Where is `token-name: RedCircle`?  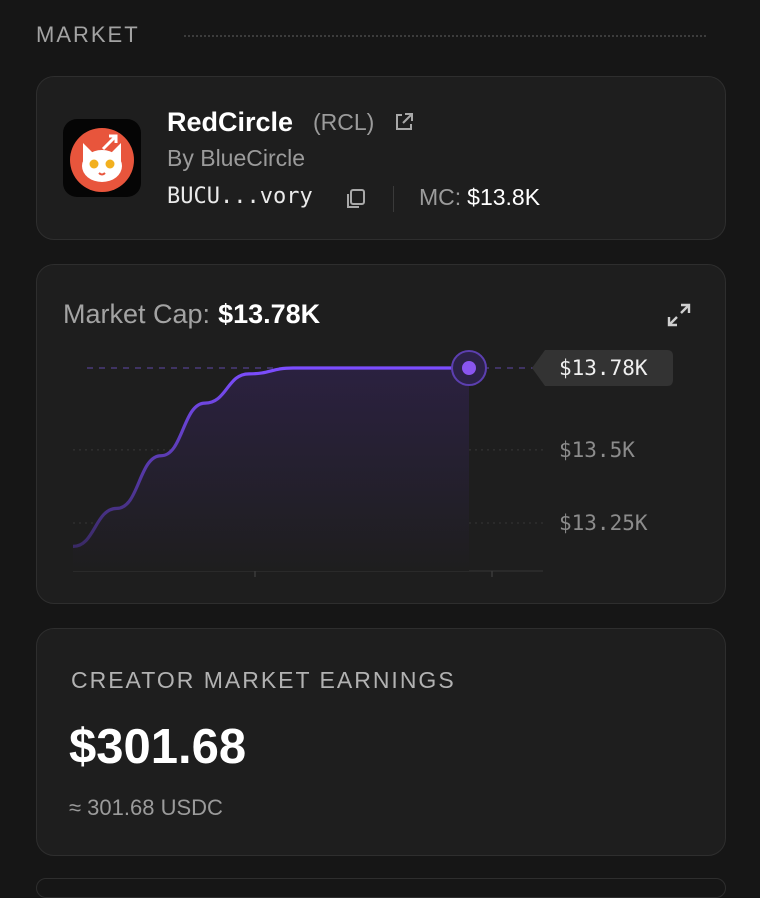
token-name: RedCircle is located at coordinates (230, 122).